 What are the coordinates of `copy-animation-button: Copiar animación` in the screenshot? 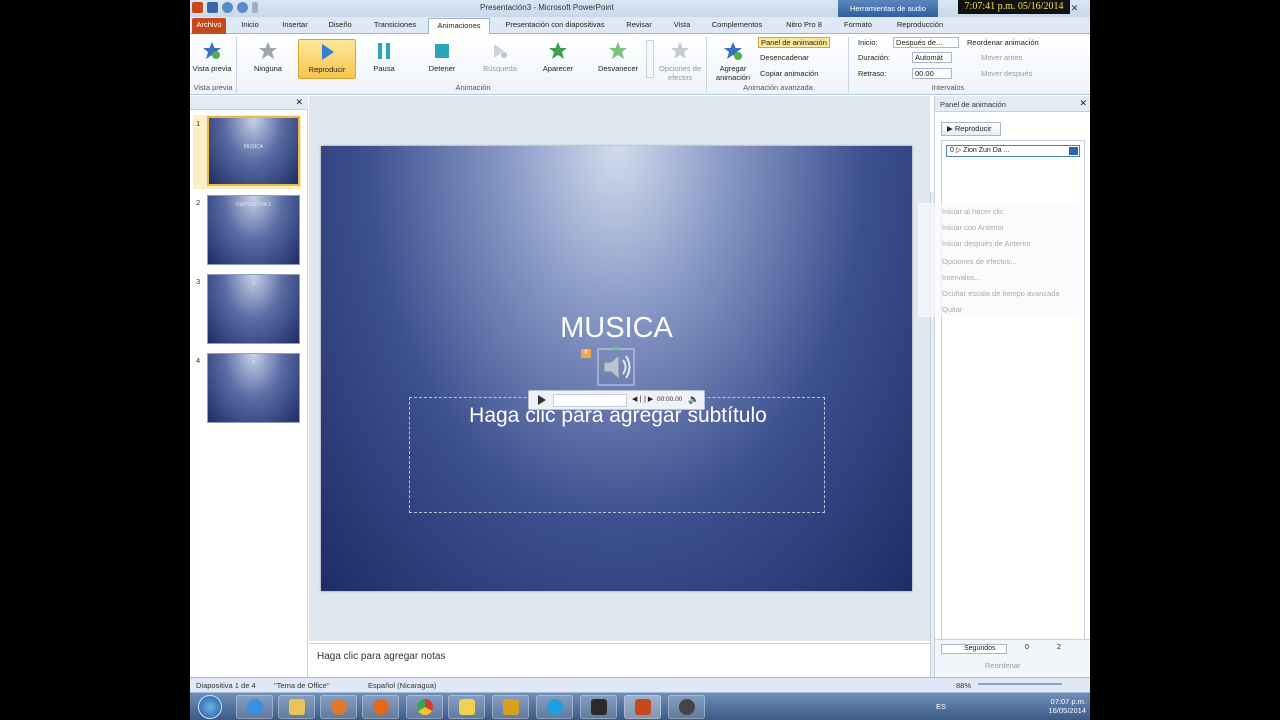 It's located at (789, 73).